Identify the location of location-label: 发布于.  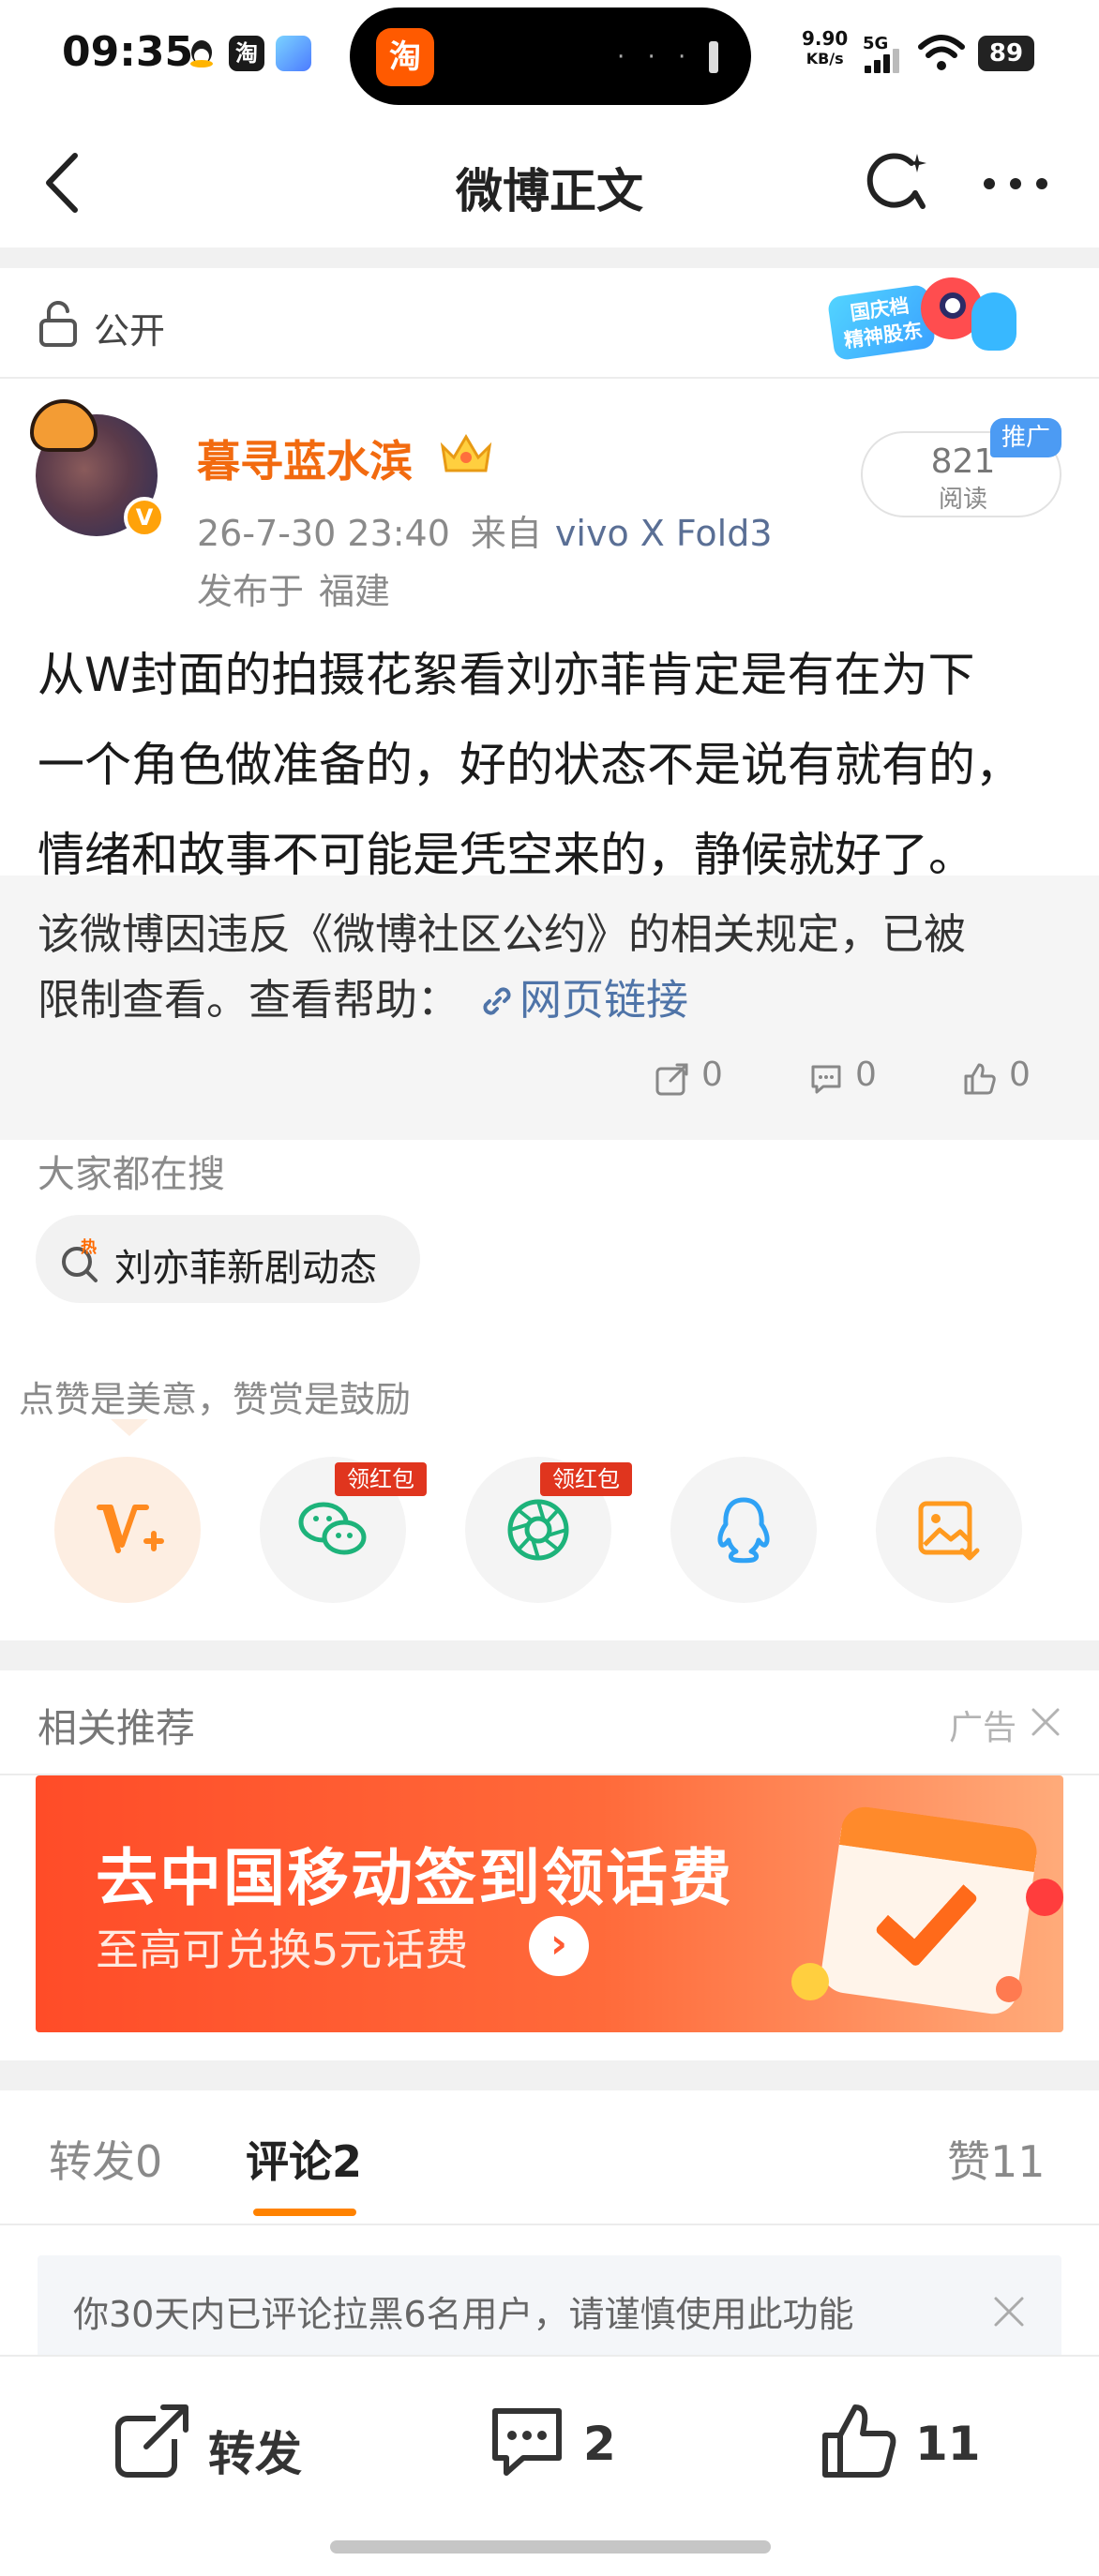
(251, 592).